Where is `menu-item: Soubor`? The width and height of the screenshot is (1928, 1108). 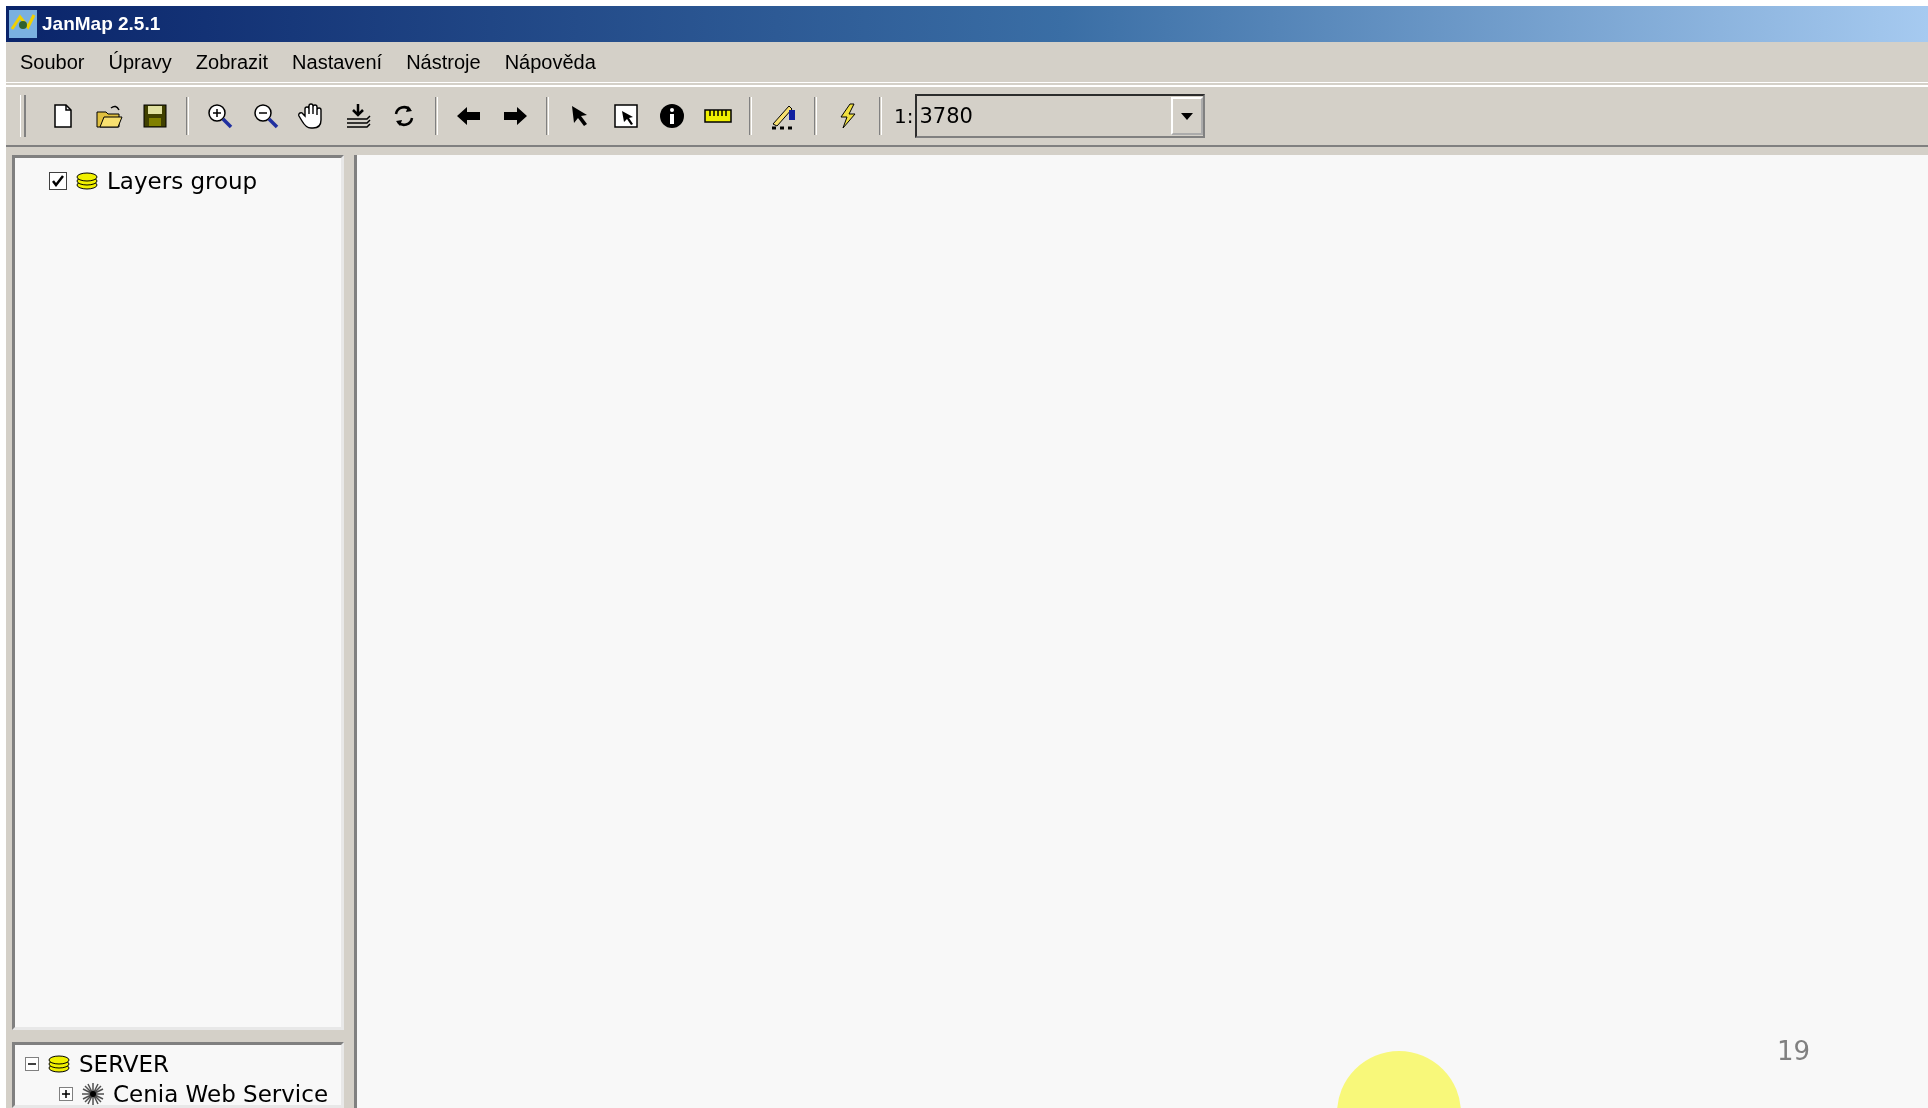
menu-item: Soubor is located at coordinates (52, 62).